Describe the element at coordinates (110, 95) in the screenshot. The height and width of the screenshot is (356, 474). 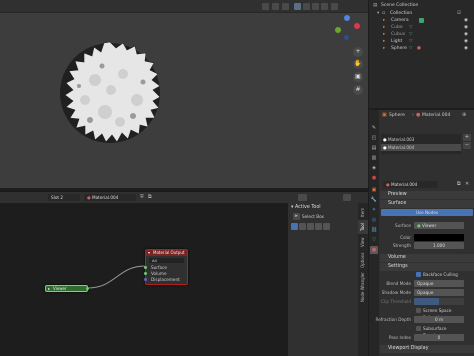
I see `sphere-object` at that location.